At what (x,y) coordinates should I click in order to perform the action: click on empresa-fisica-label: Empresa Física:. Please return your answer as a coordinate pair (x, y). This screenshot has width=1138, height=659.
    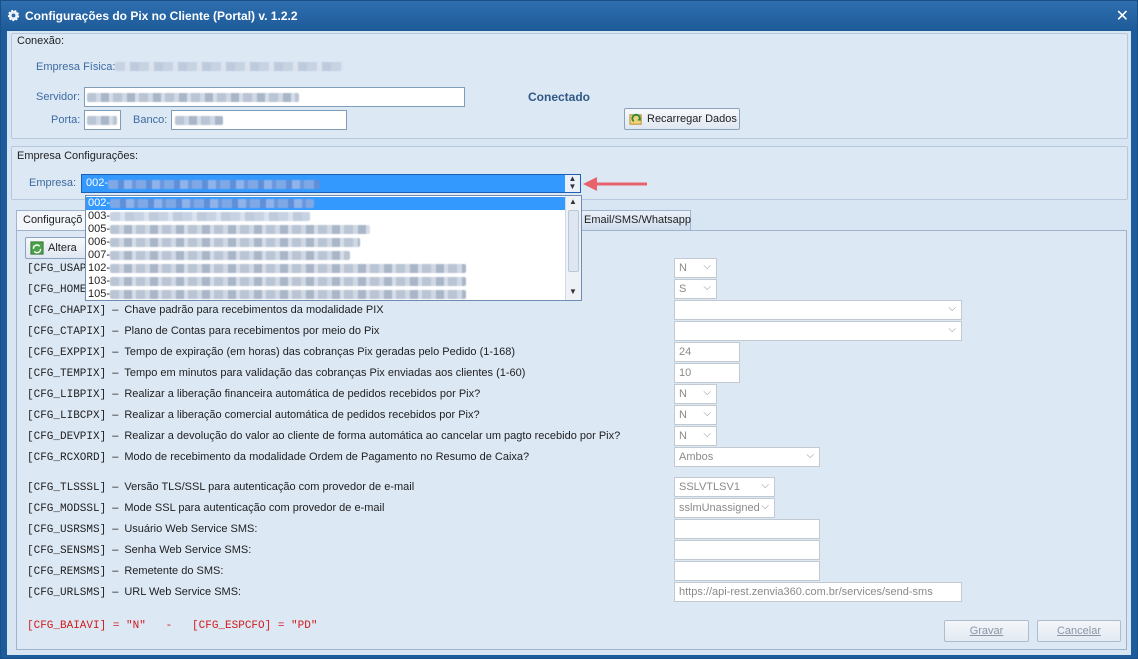
    Looking at the image, I should click on (76, 67).